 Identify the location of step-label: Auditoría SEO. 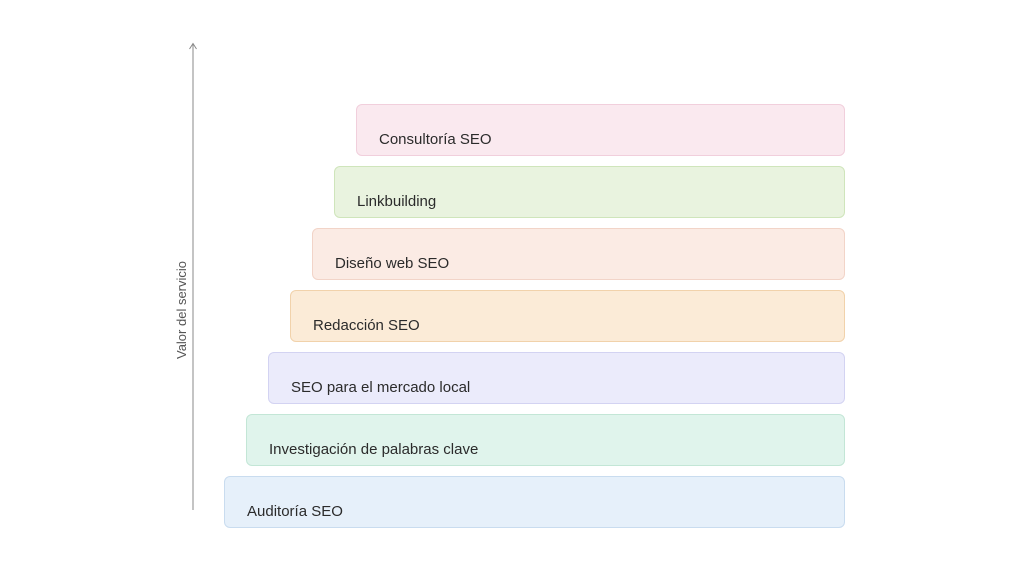
(295, 511).